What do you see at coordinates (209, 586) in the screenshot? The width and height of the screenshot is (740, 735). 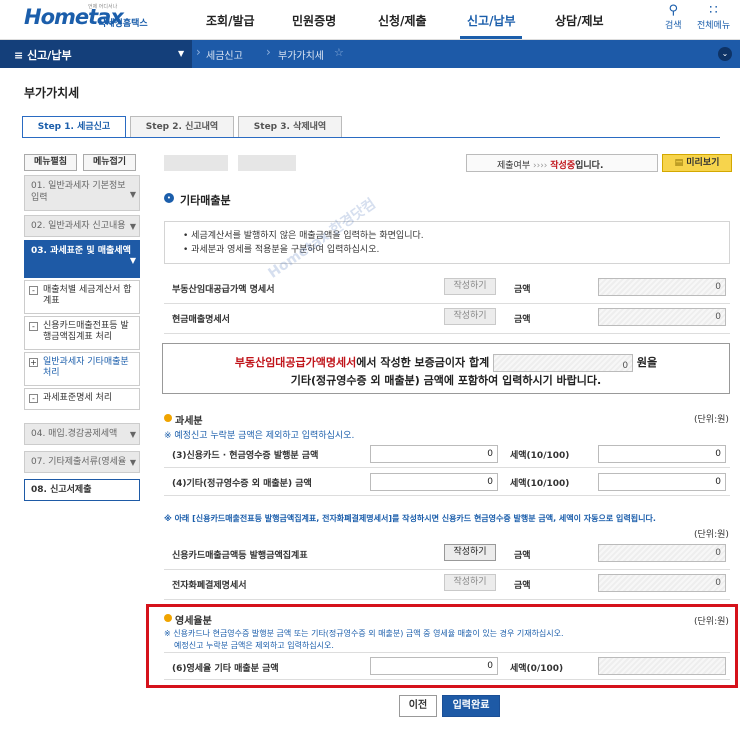 I see `row-label: 전자화폐결제명세서` at bounding box center [209, 586].